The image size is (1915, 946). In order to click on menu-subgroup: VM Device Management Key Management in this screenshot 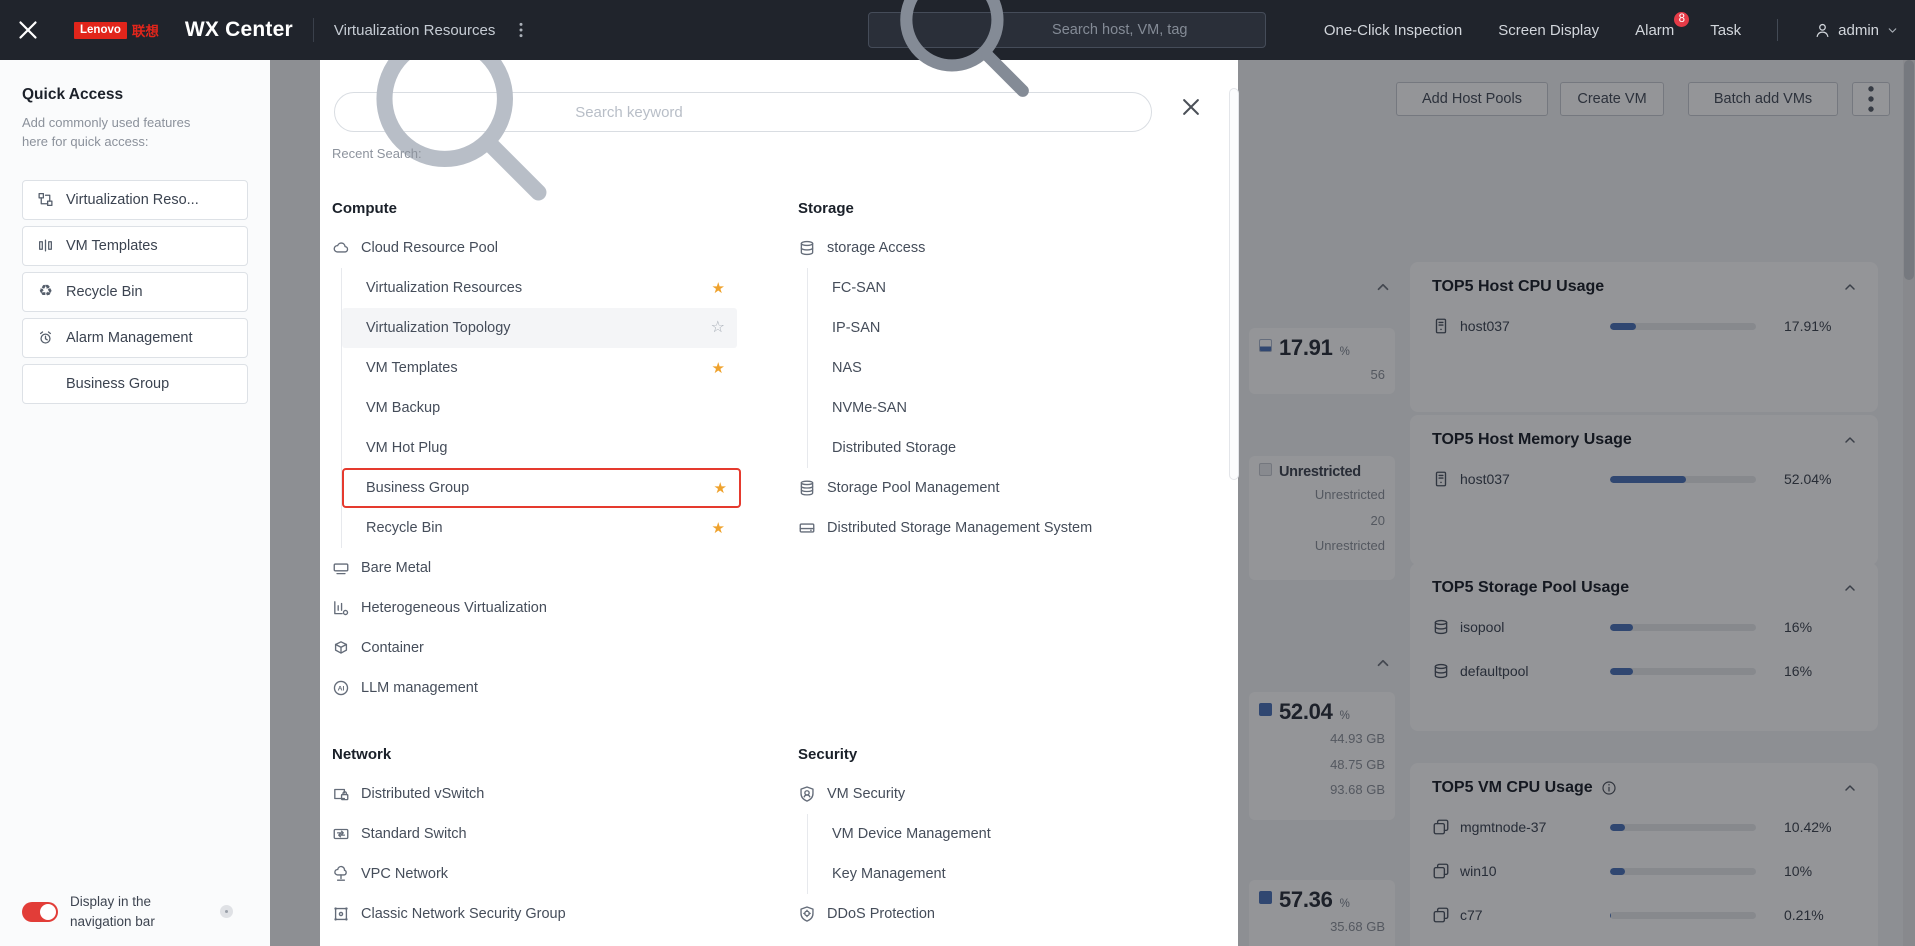, I will do `click(1012, 854)`.